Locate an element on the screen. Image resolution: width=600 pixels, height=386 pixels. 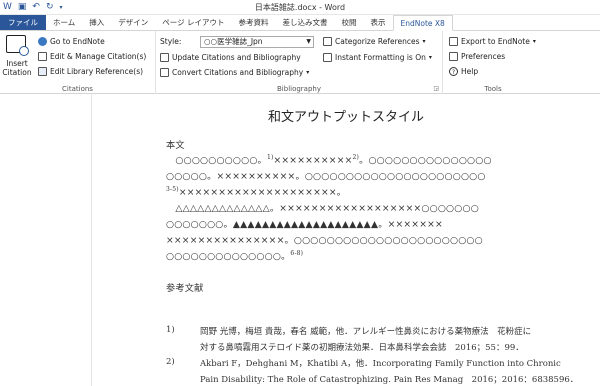
edit-manage-citations-button: Edit & Manage Citation(s) is located at coordinates (92, 56).